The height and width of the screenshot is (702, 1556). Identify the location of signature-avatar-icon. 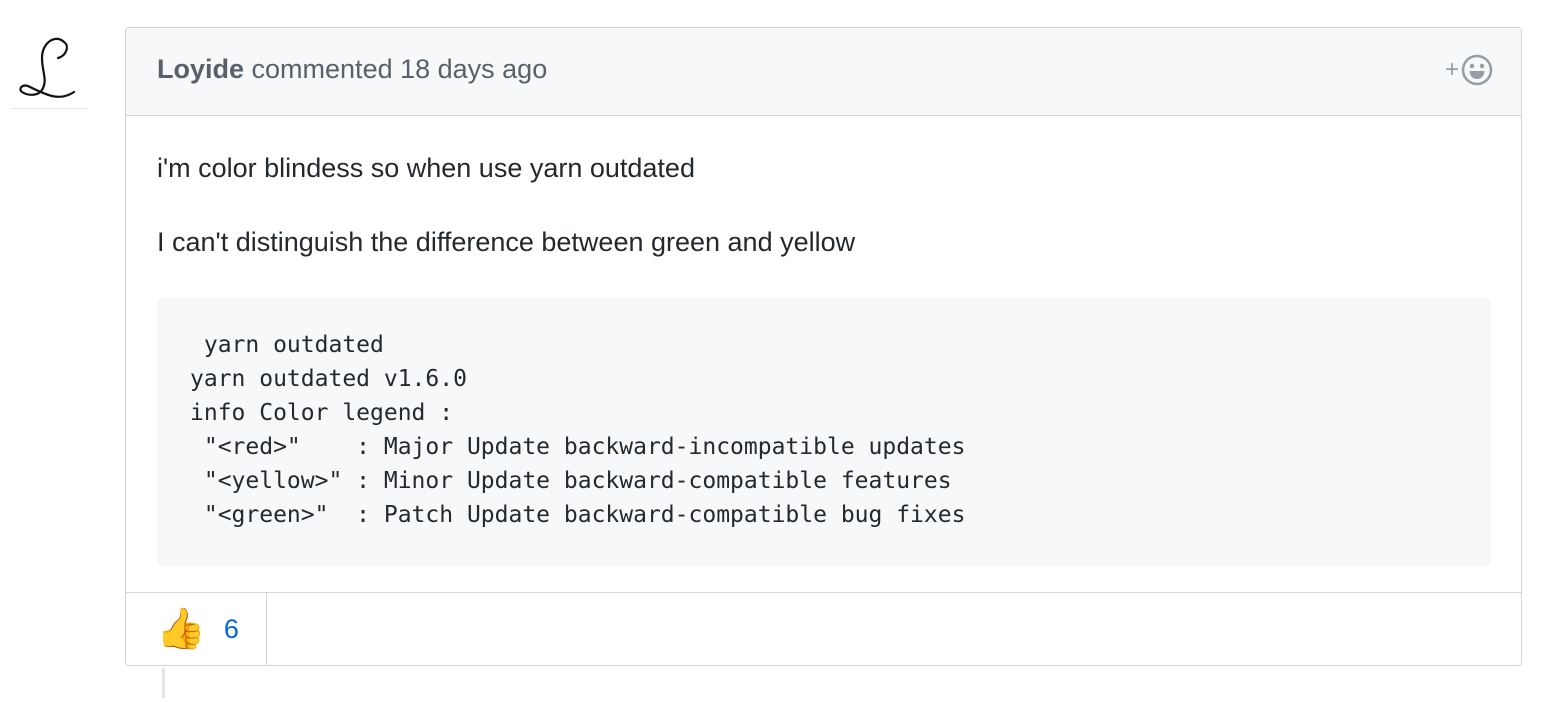
(47, 67).